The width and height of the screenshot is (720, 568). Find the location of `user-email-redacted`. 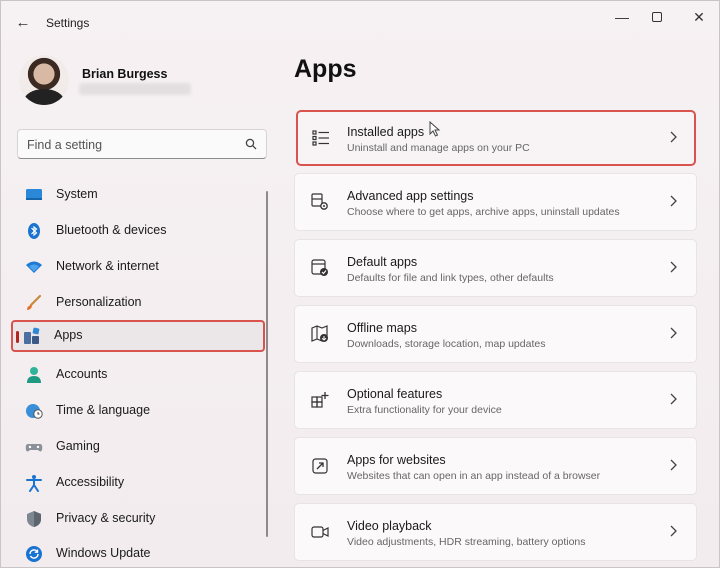

user-email-redacted is located at coordinates (135, 89).